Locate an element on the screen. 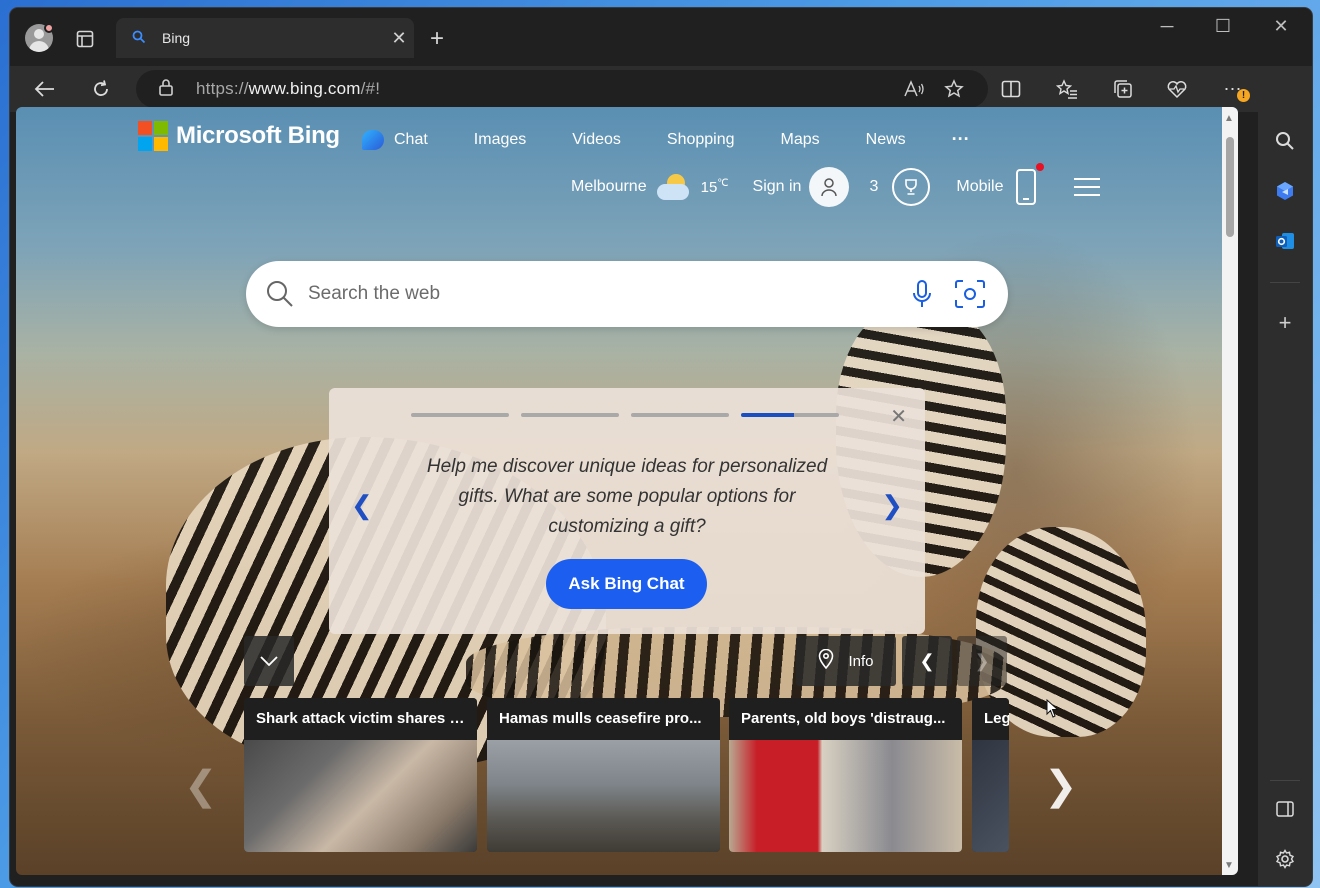 This screenshot has width=1320, height=888. mobile-link: Mobile is located at coordinates (979, 187).